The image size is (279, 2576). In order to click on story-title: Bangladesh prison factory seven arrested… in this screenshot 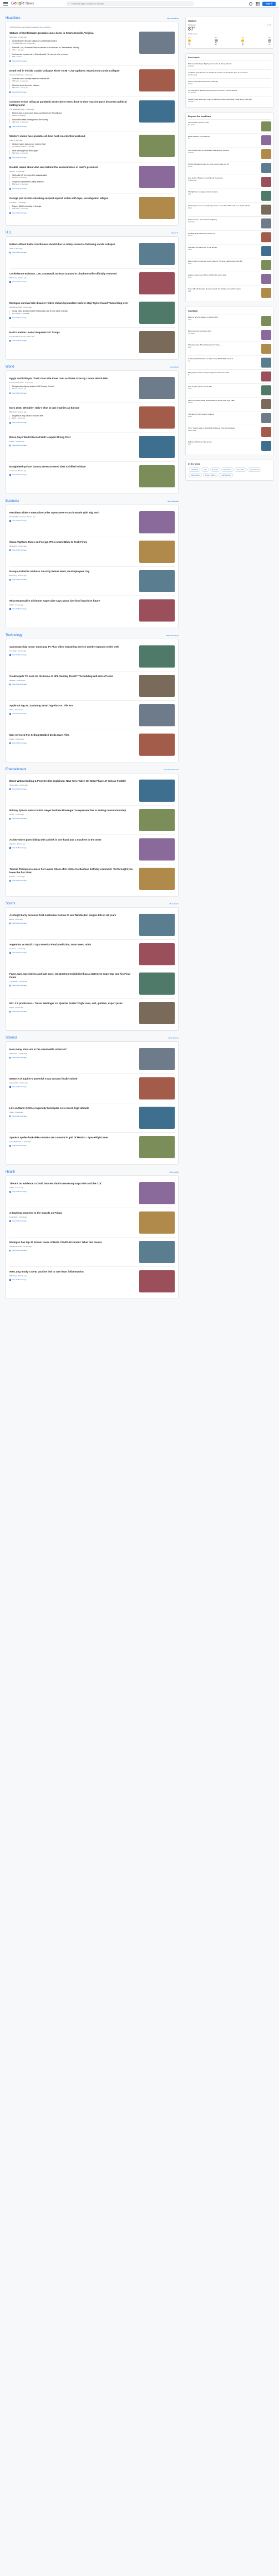, I will do `click(72, 467)`.